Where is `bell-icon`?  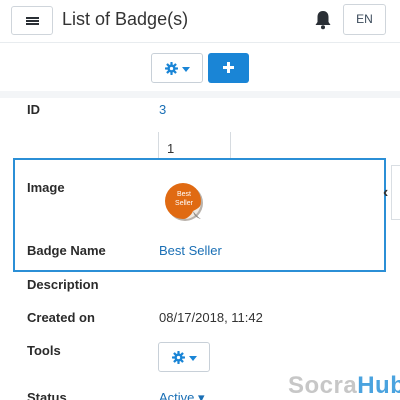
bell-icon is located at coordinates (323, 20).